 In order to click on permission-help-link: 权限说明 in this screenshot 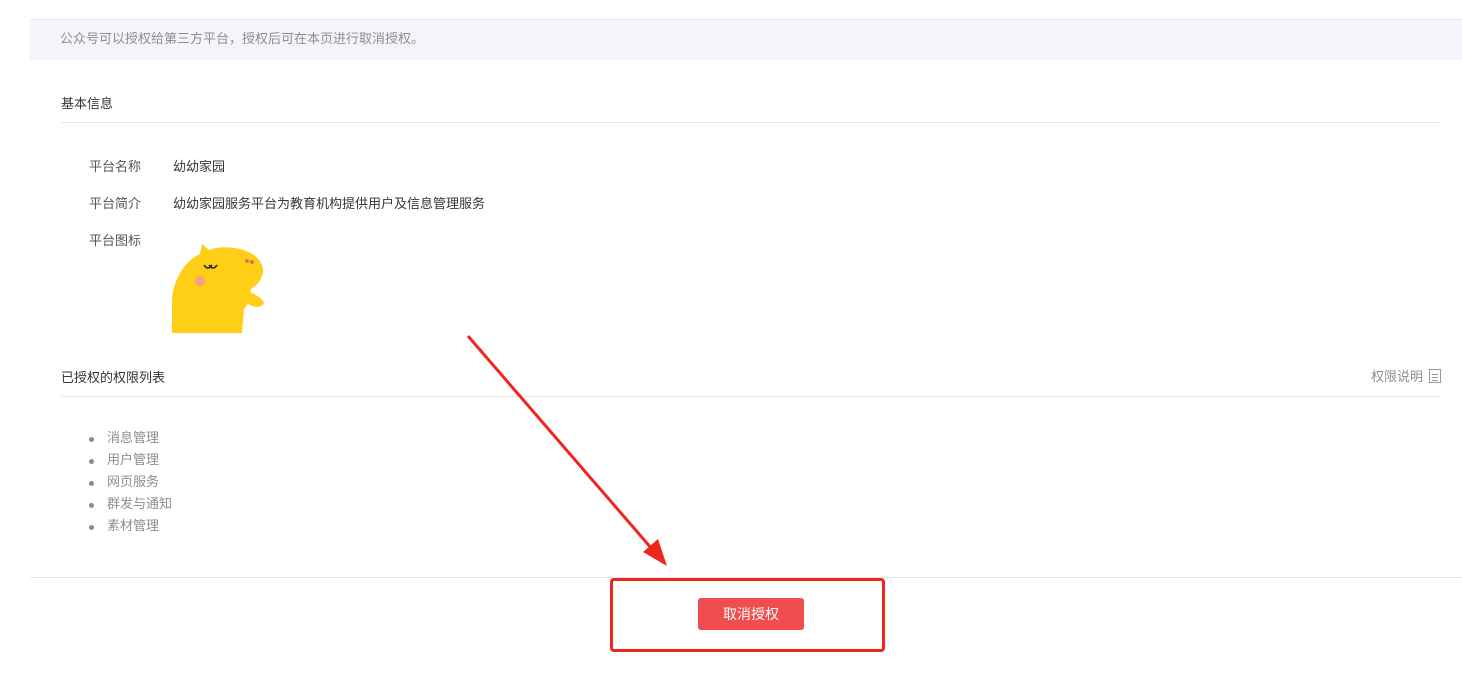, I will do `click(1406, 375)`.